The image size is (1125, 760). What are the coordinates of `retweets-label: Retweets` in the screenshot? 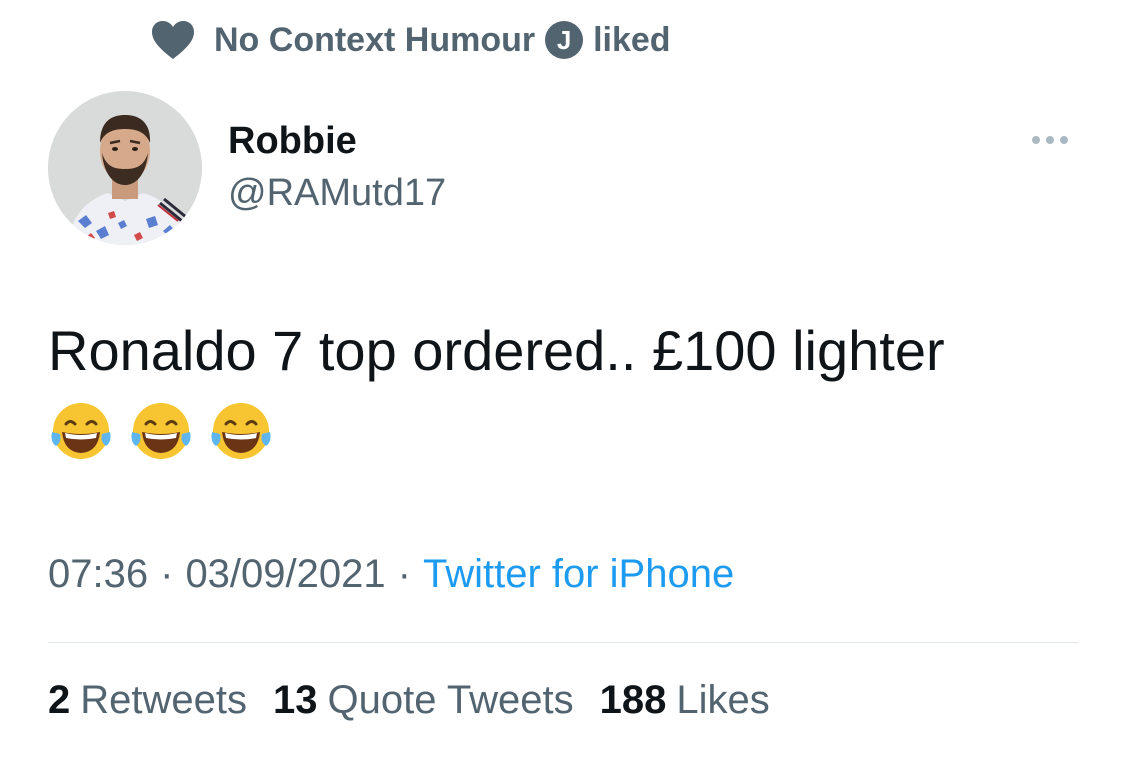 It's located at (163, 700).